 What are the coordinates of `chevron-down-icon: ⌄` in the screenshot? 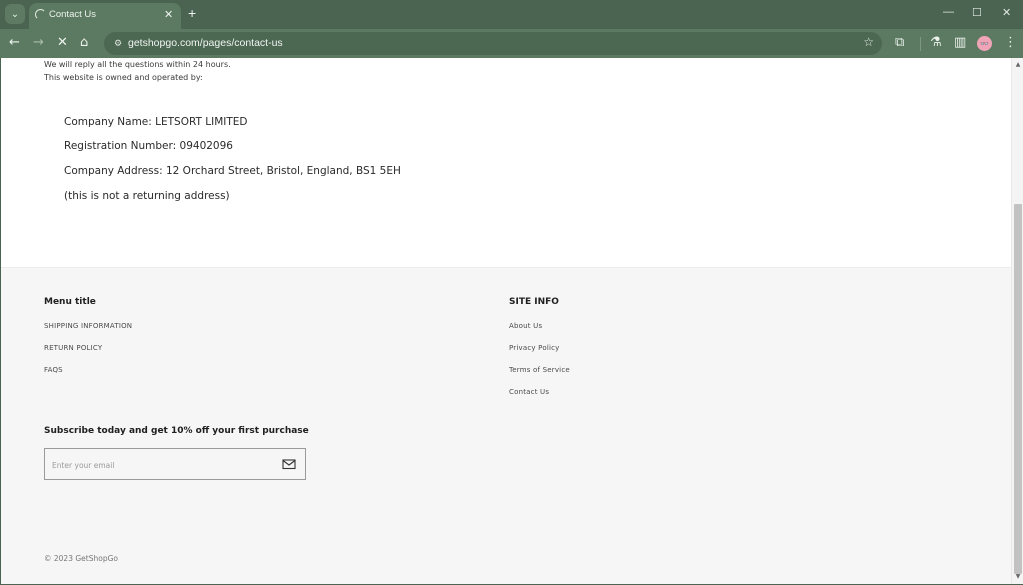 It's located at (15, 14).